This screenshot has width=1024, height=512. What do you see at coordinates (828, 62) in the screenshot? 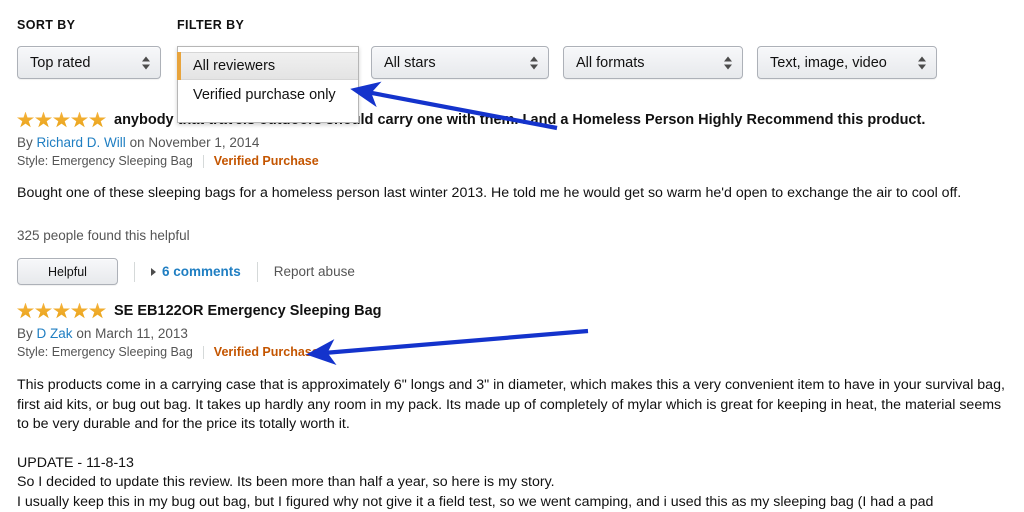
I see `media-type-value: Text, image, video` at bounding box center [828, 62].